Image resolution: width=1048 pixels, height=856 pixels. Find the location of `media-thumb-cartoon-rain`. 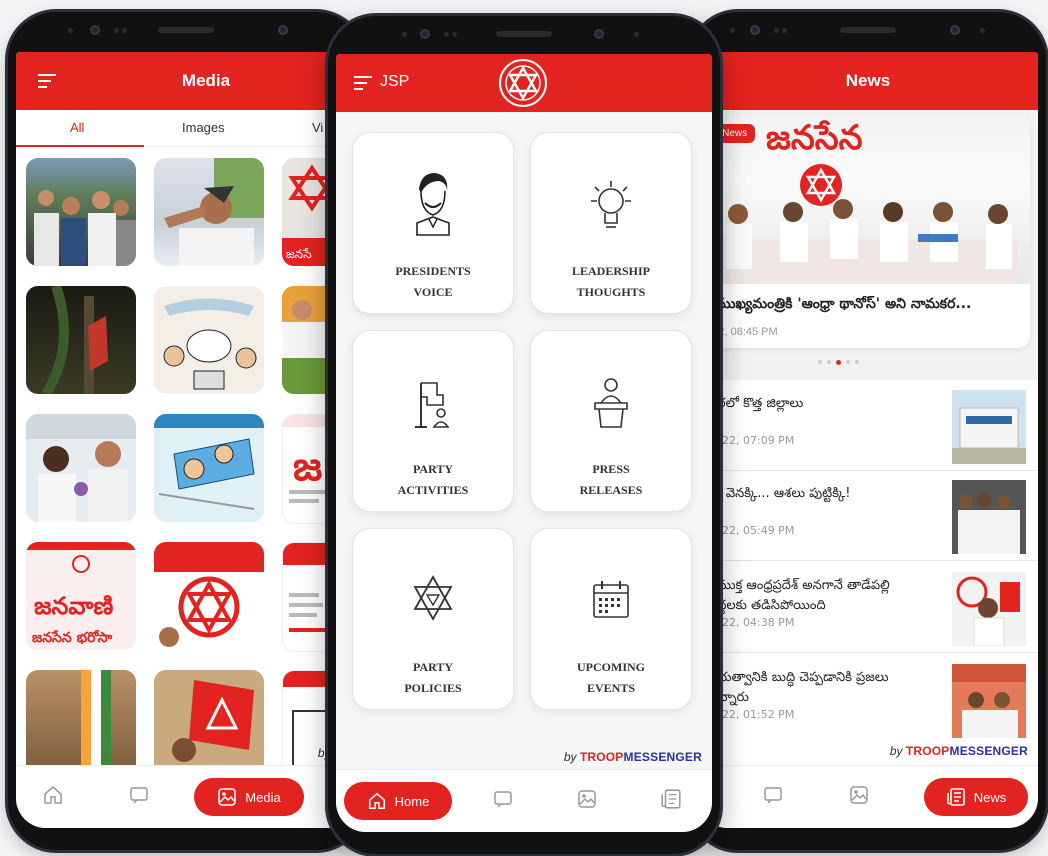

media-thumb-cartoon-rain is located at coordinates (209, 468).